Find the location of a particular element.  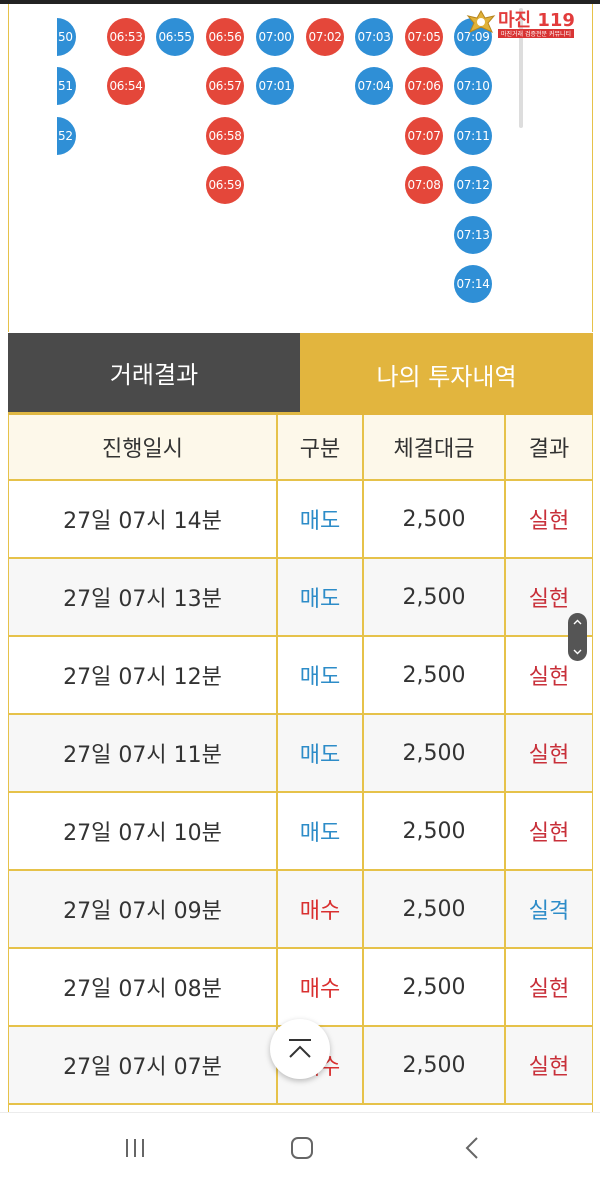

cell-datetime: 27일 07시 07분 is located at coordinates (143, 1065).